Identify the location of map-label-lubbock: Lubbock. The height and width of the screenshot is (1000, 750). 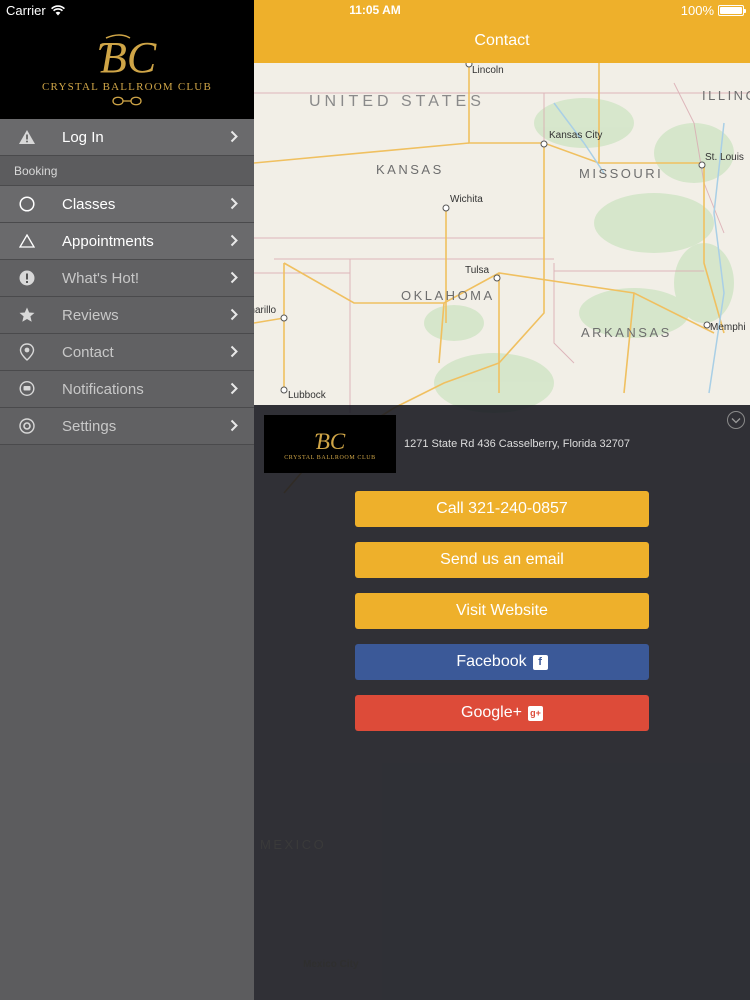
(307, 395).